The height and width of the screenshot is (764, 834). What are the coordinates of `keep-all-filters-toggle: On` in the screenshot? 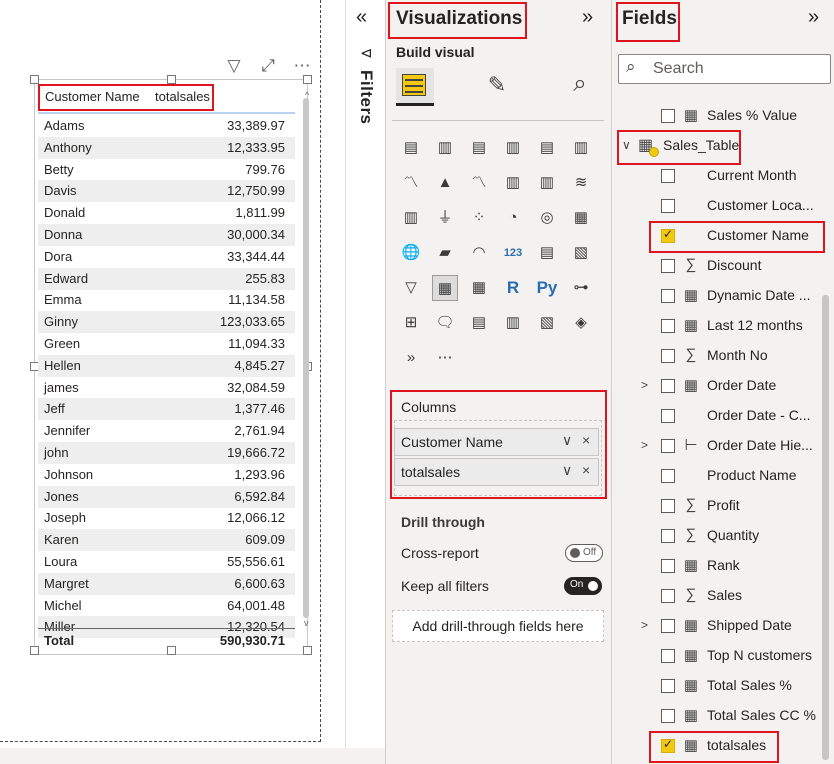 It's located at (583, 586).